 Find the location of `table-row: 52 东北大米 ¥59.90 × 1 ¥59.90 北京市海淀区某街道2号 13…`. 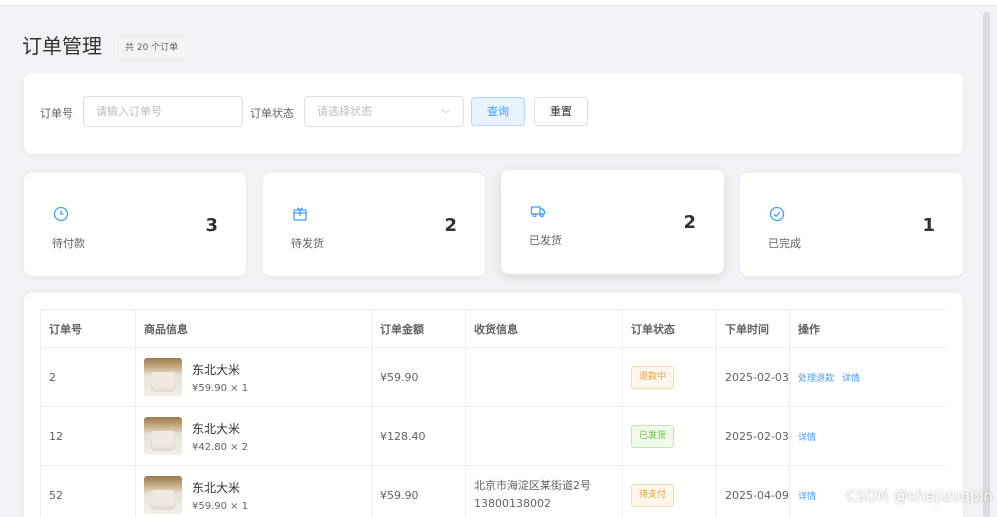

table-row: 52 东北大米 ¥59.90 × 1 ¥59.90 北京市海淀区某街道2号 13… is located at coordinates (493, 491).